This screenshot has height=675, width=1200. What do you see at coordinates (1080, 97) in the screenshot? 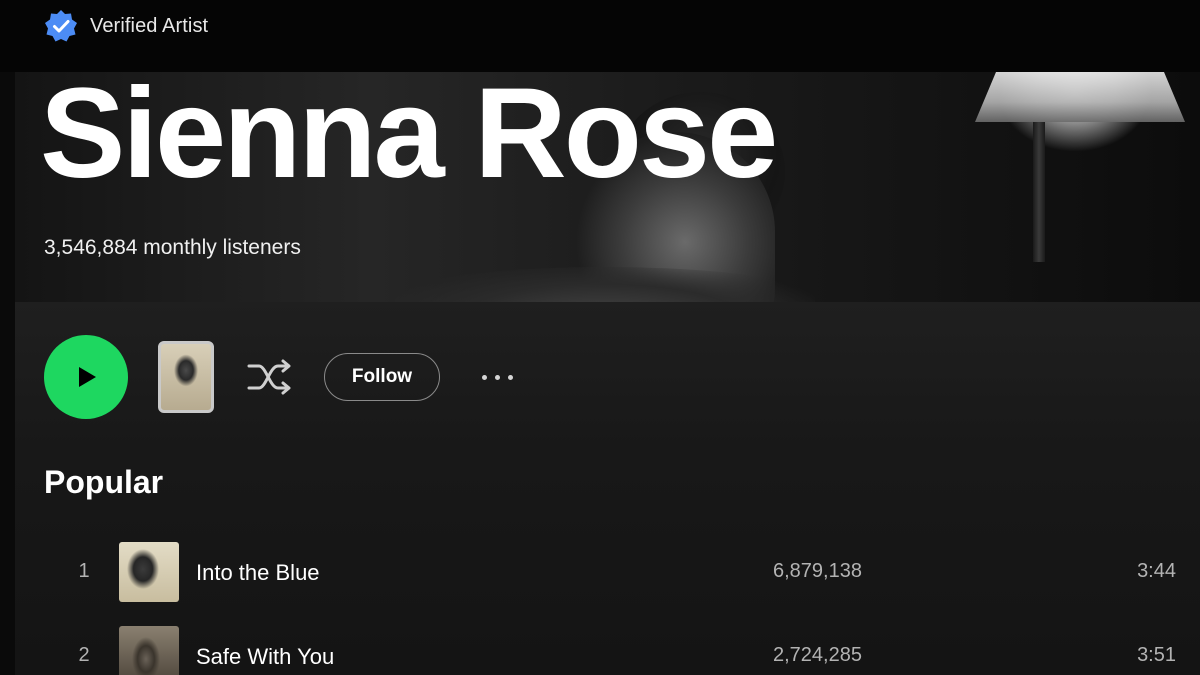
I see `lamp-shade` at bounding box center [1080, 97].